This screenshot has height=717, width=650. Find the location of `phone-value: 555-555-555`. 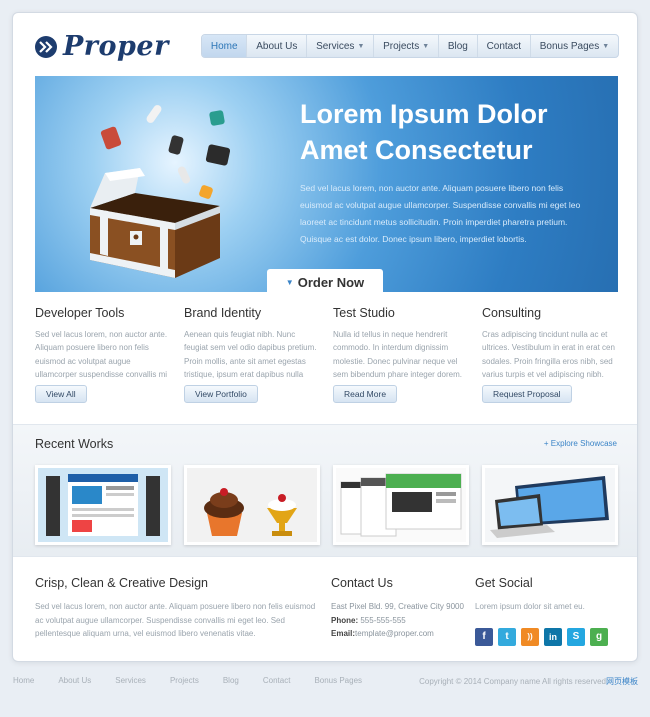

phone-value: 555-555-555 is located at coordinates (383, 620).